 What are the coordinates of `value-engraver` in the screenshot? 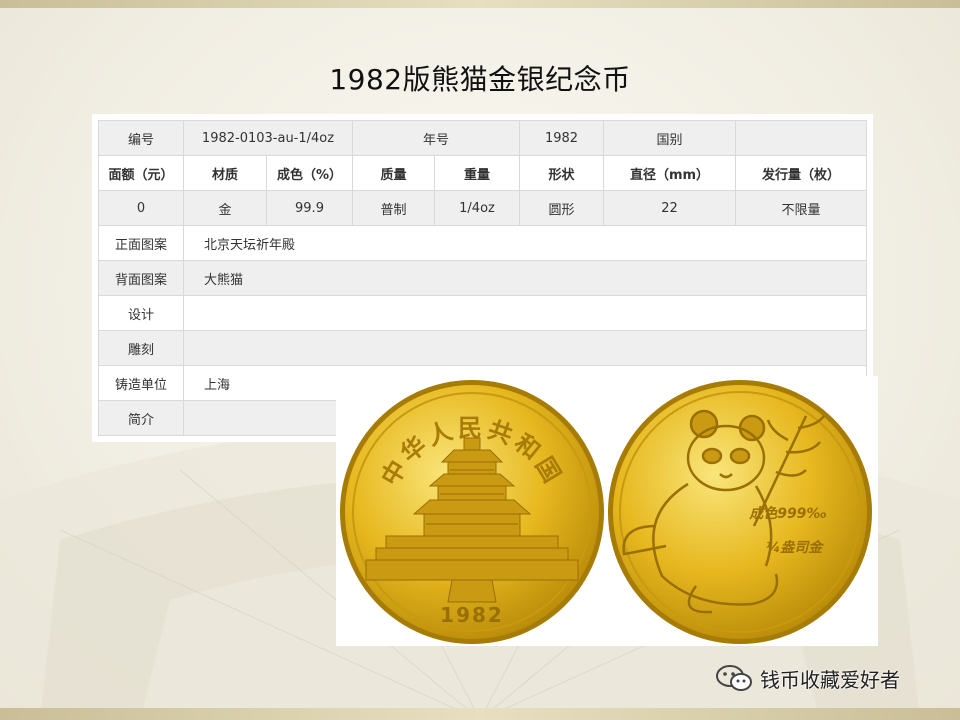 It's located at (525, 348).